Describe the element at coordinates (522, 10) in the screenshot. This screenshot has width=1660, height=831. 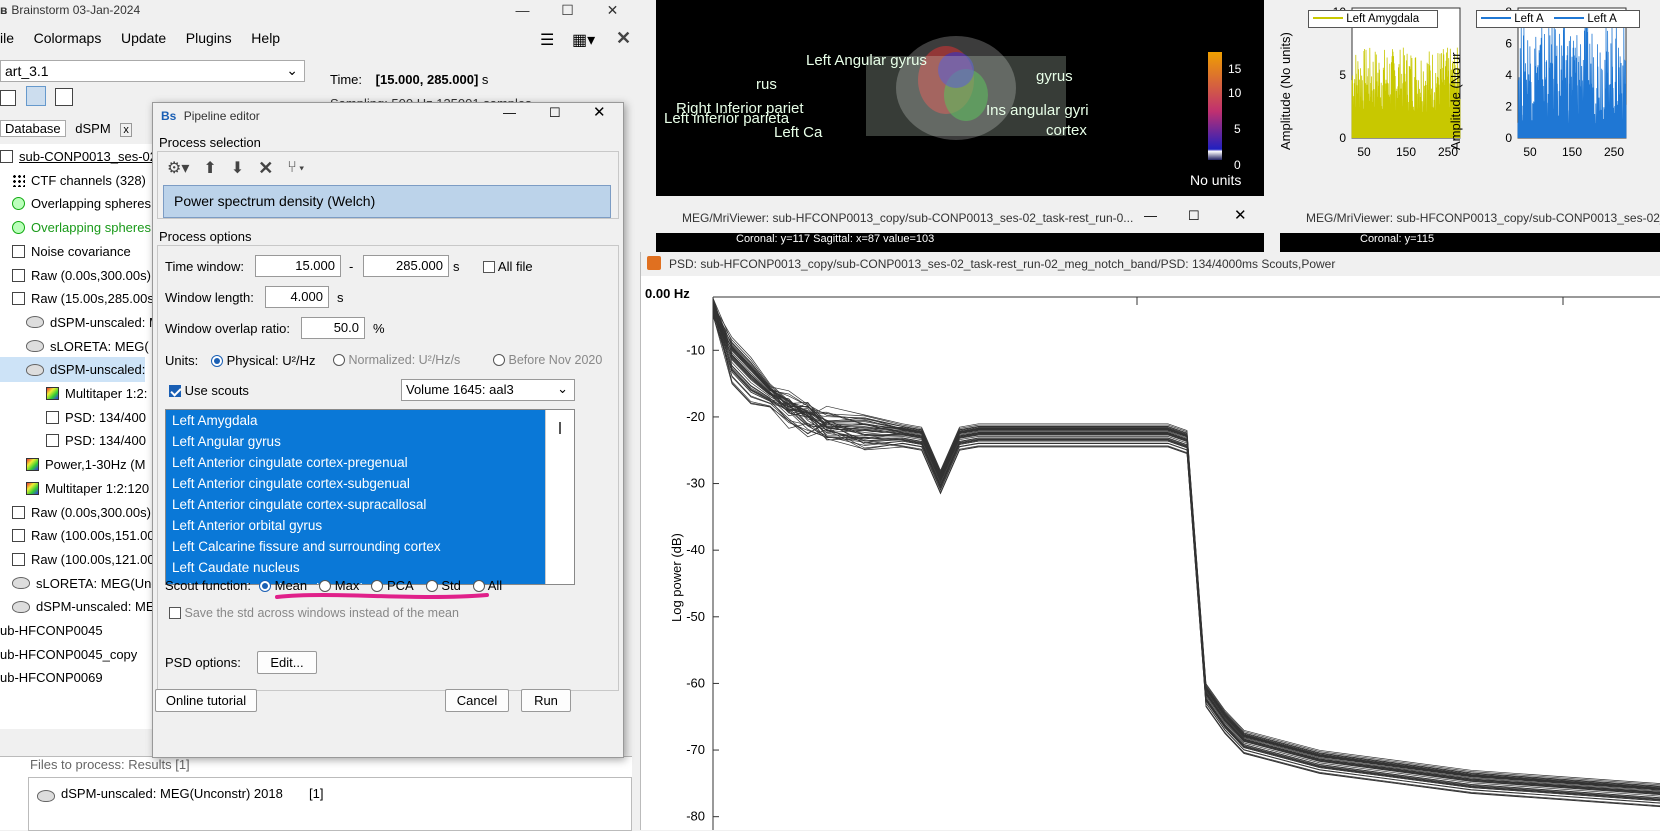
I see `minimize-icon: —` at that location.